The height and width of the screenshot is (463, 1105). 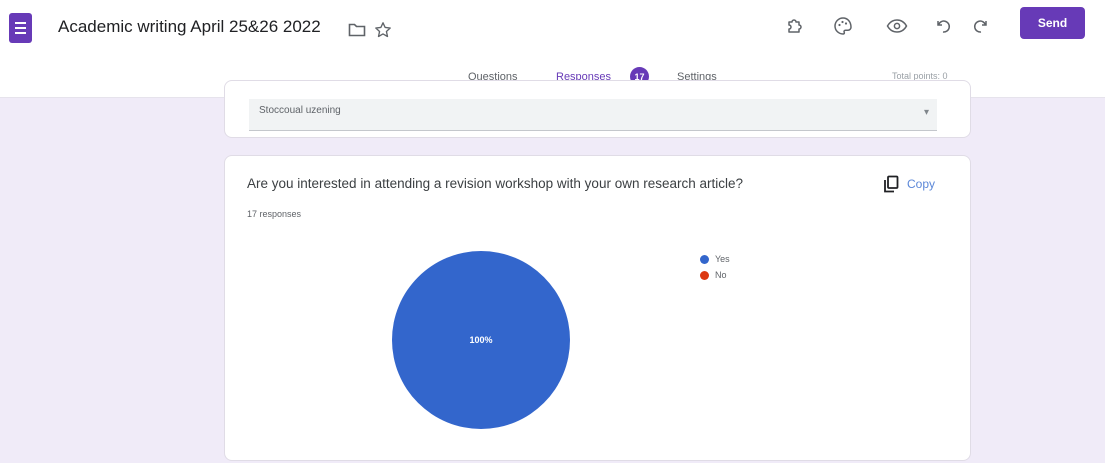 I want to click on previous-question-card: Stoccoual uzening ▾, so click(x=597, y=109).